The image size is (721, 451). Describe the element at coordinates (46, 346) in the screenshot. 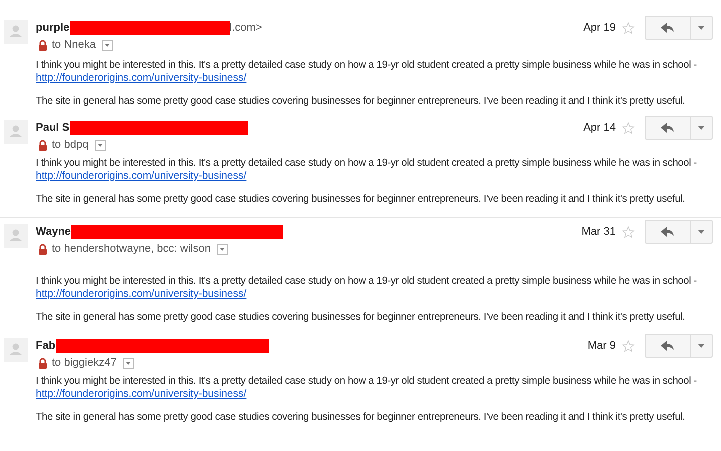

I see `sender-name: Fab` at that location.